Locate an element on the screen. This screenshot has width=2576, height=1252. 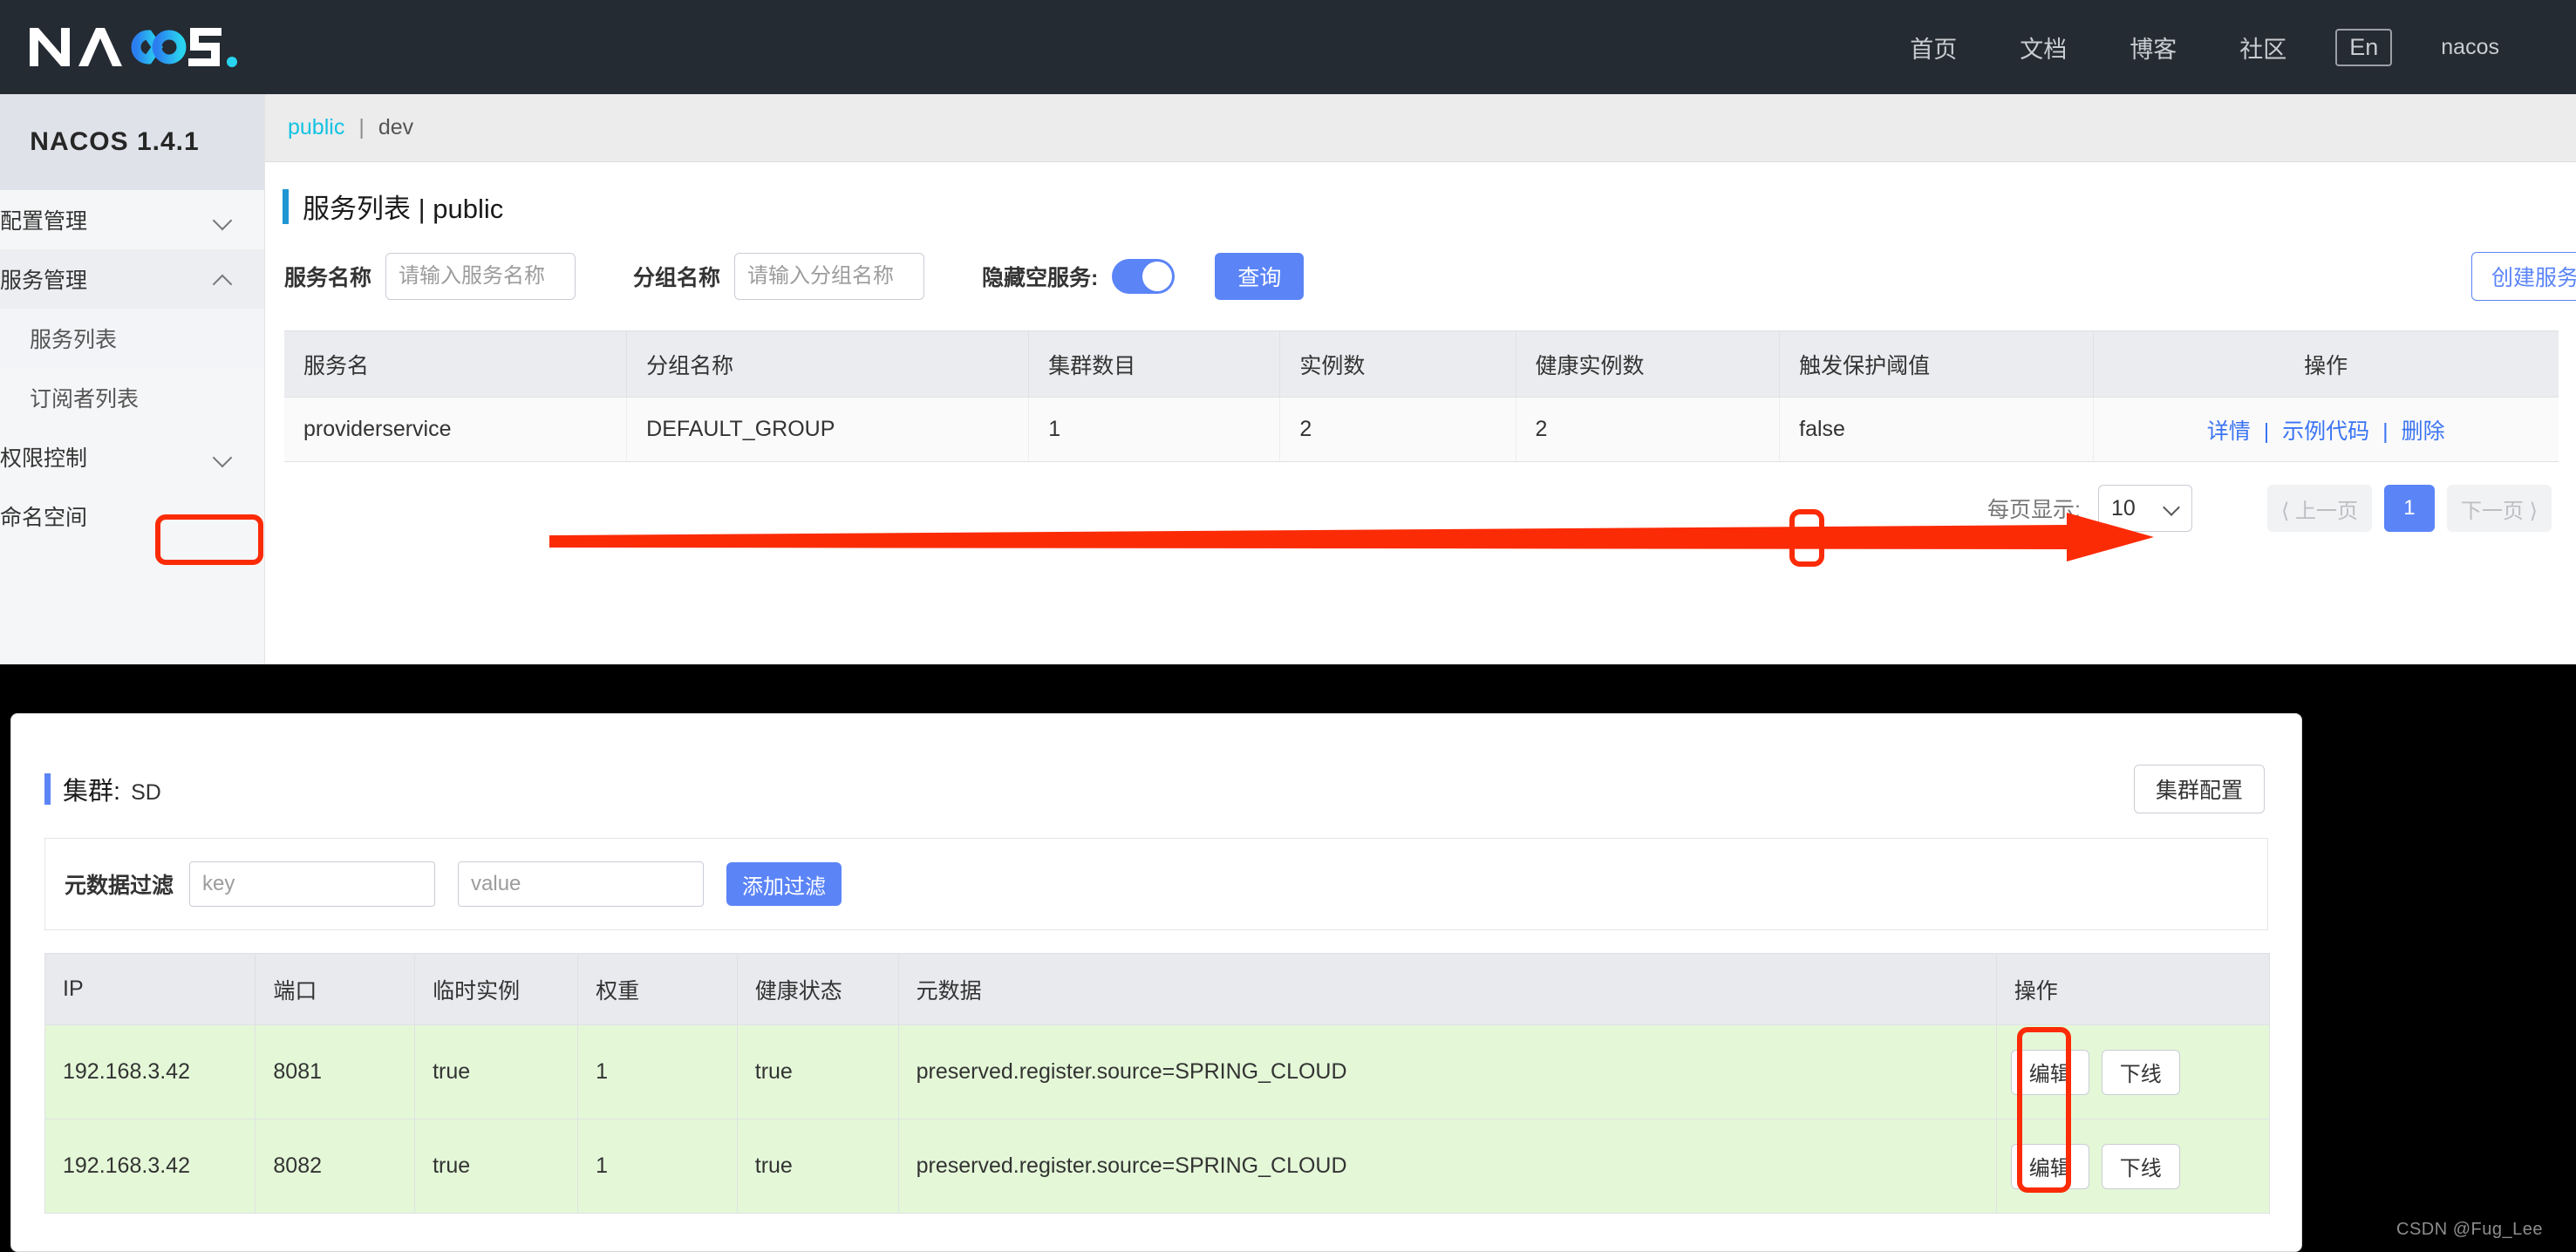
cluster-accent-bar is located at coordinates (48, 789).